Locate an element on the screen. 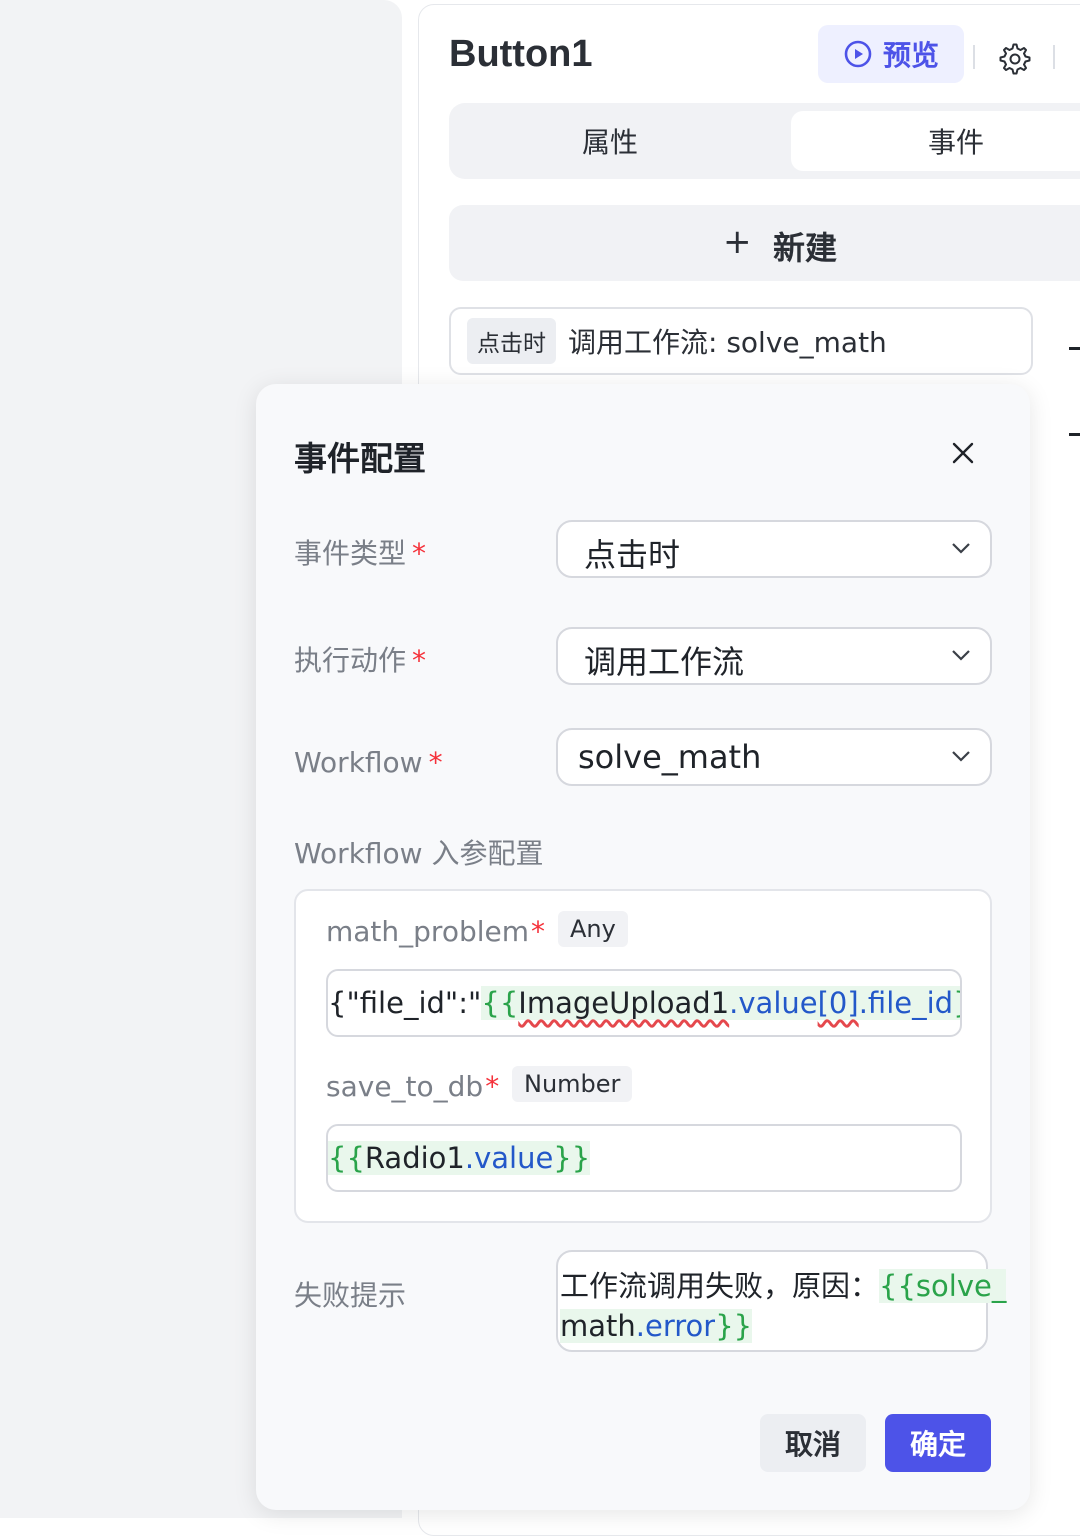 The width and height of the screenshot is (1080, 1536). expr-property: .error is located at coordinates (675, 1326).